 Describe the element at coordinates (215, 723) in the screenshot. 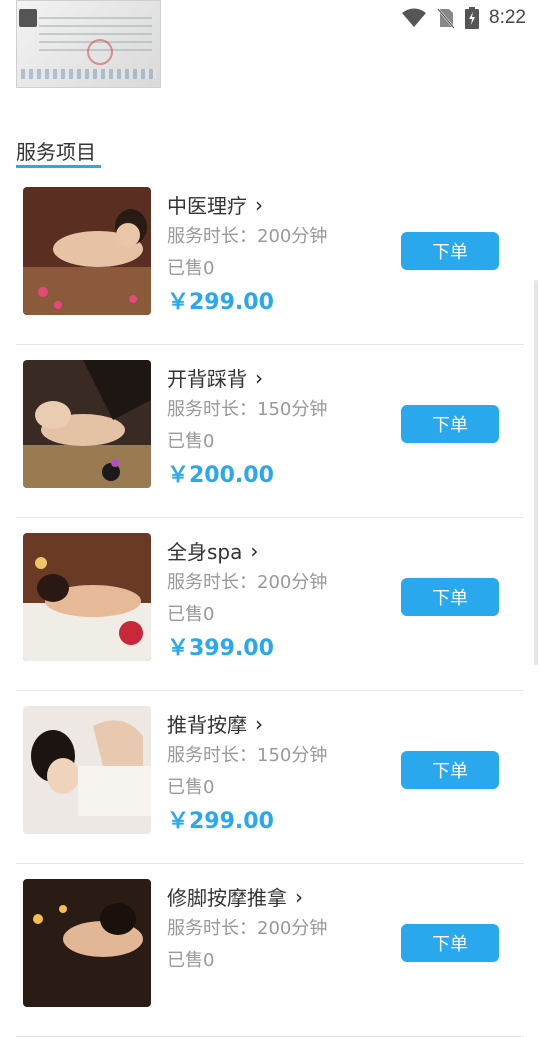

I see `service-name: 推背按摩 ›` at that location.